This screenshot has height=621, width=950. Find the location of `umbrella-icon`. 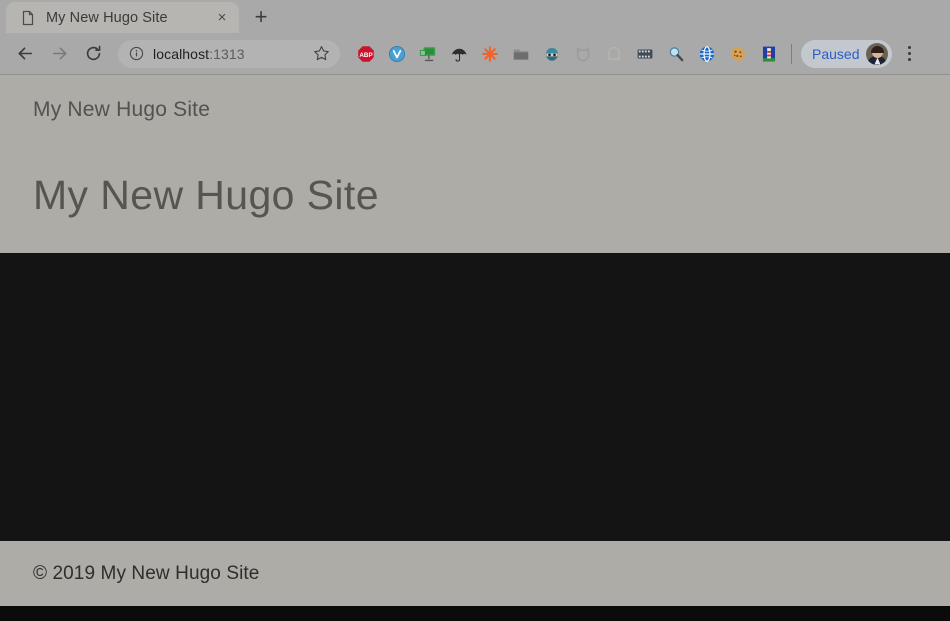

umbrella-icon is located at coordinates (459, 55).